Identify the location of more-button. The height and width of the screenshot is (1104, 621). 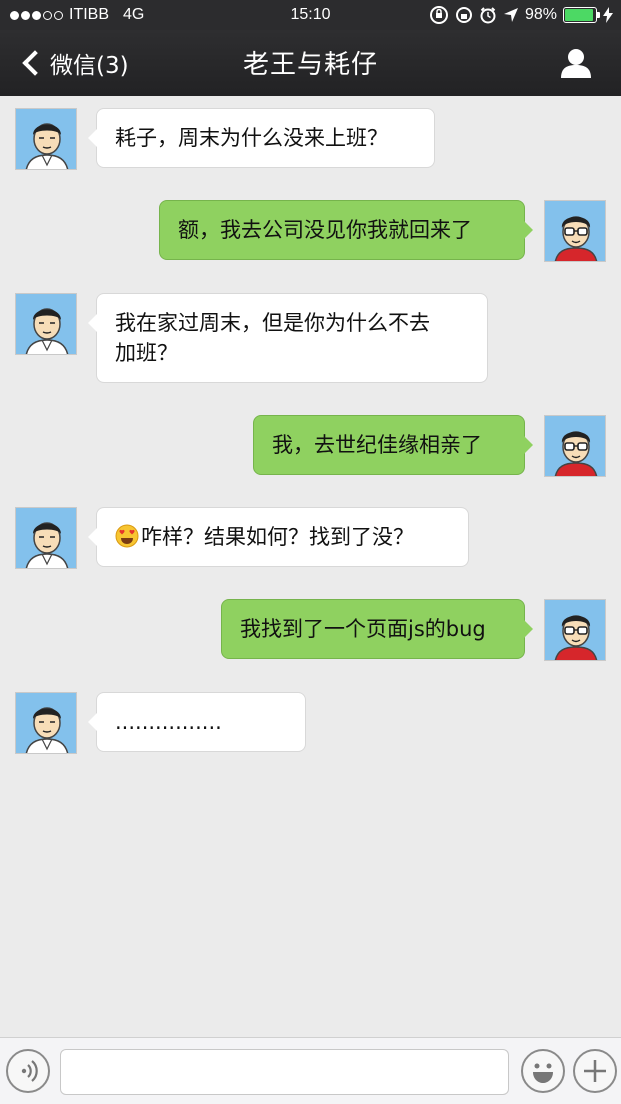
(595, 1071).